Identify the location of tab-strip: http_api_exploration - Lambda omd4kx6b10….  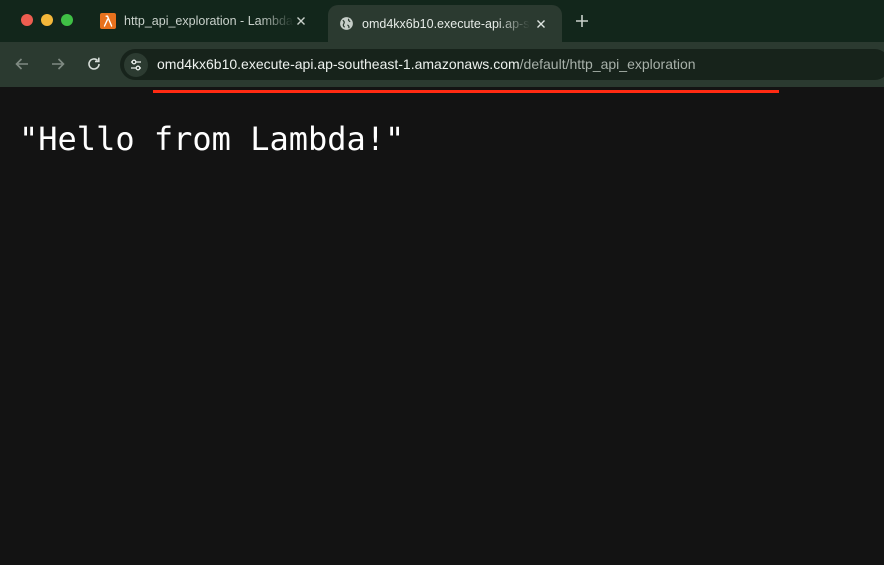
(442, 21).